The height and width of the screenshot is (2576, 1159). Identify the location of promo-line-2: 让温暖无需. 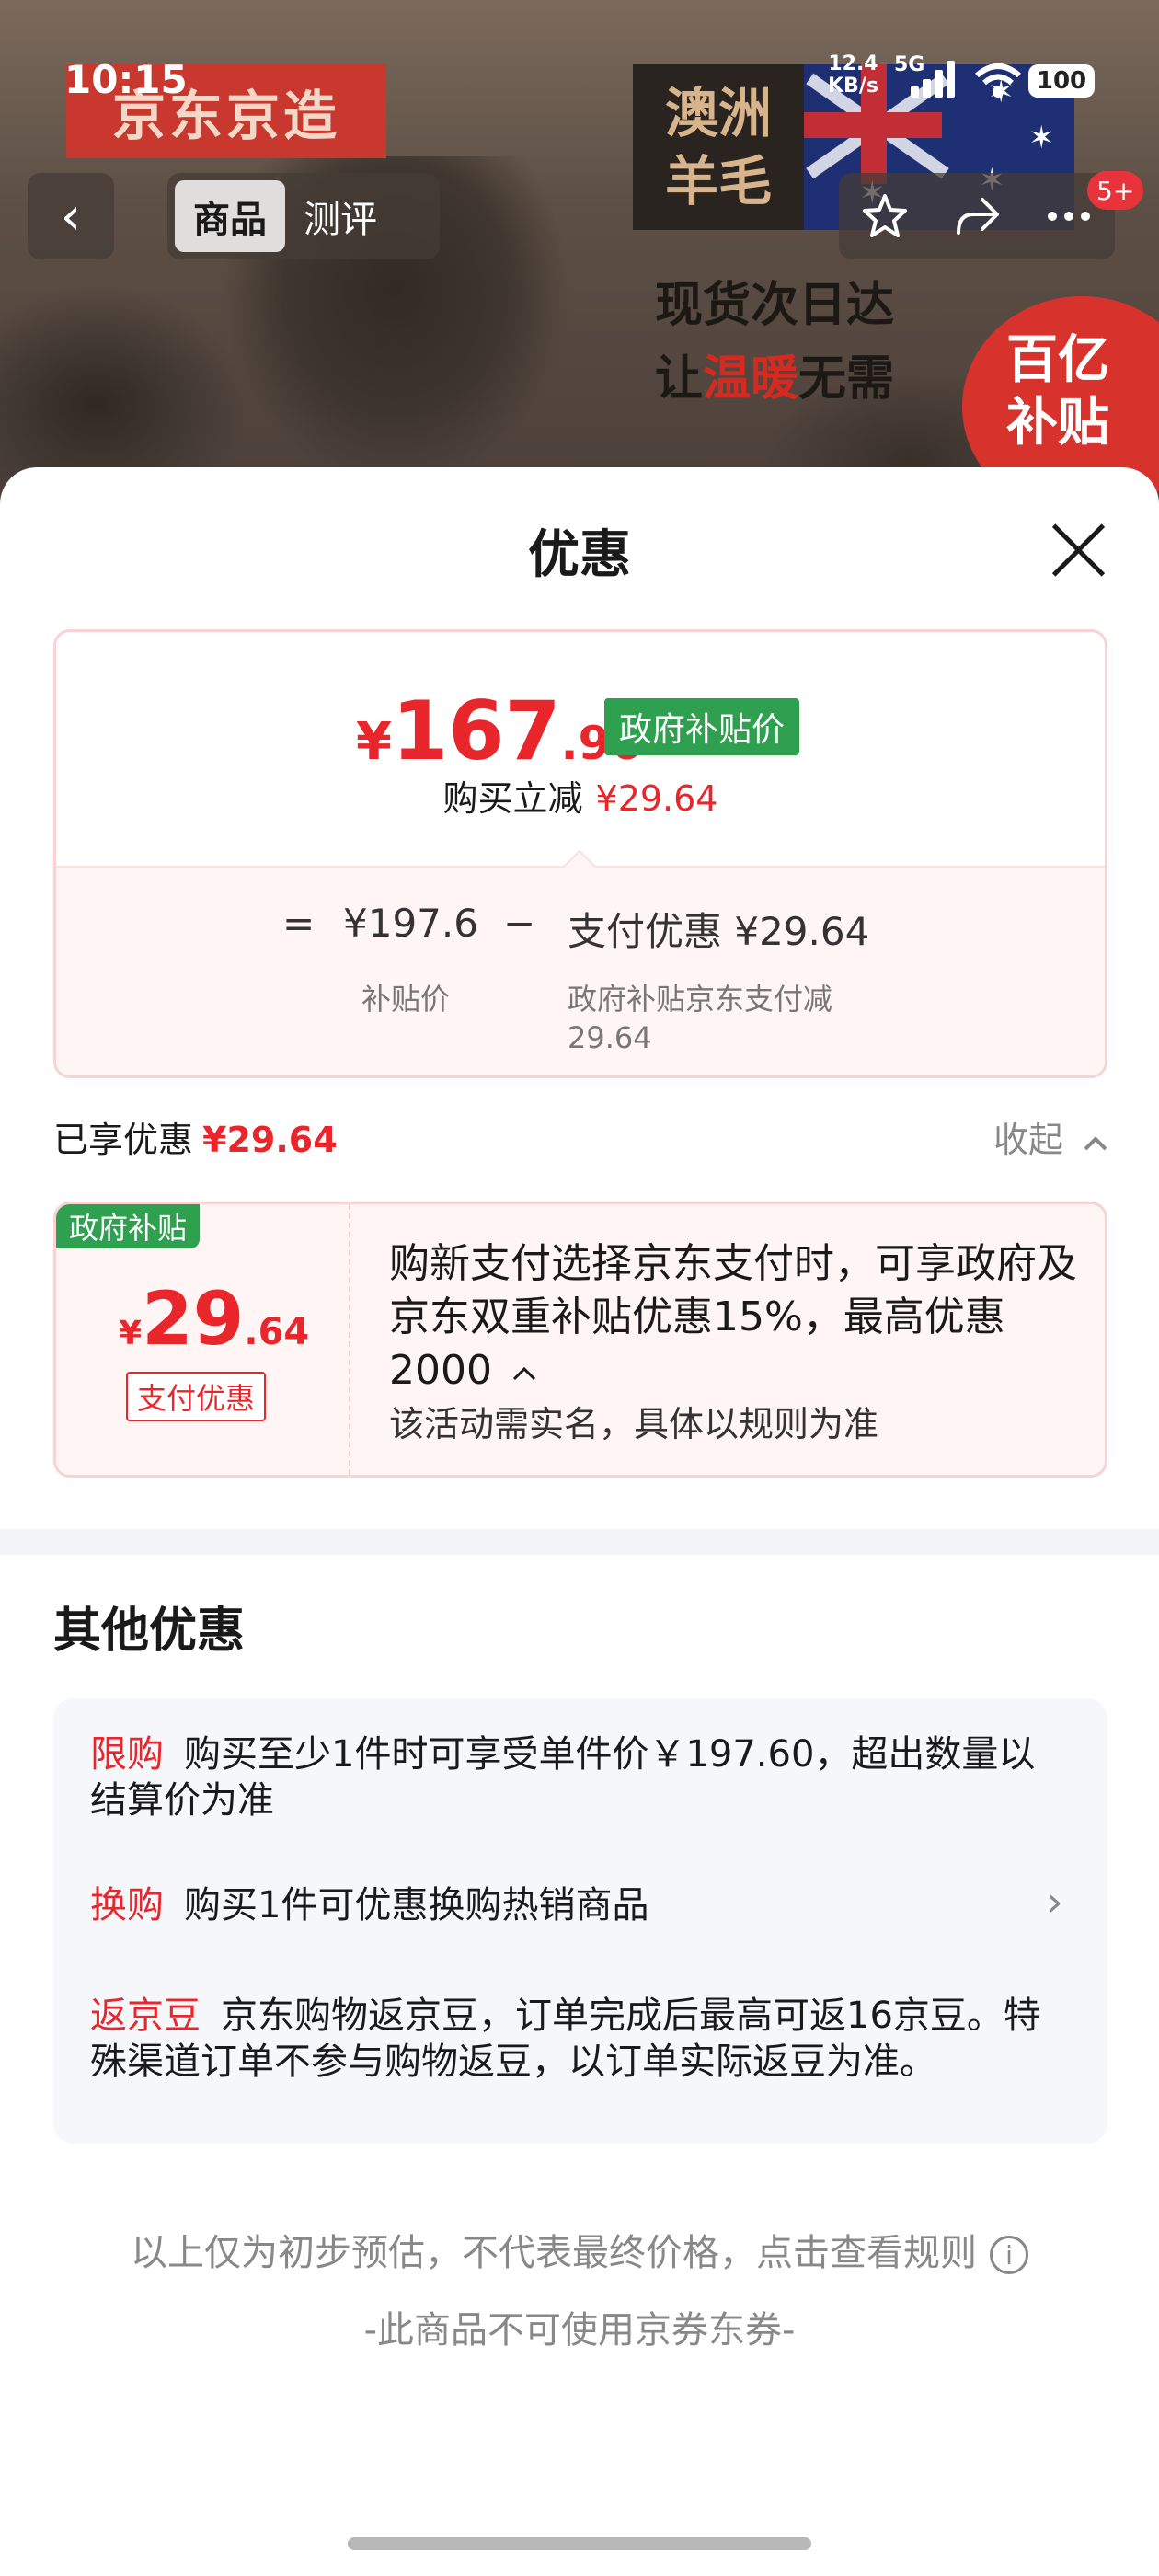
(775, 379).